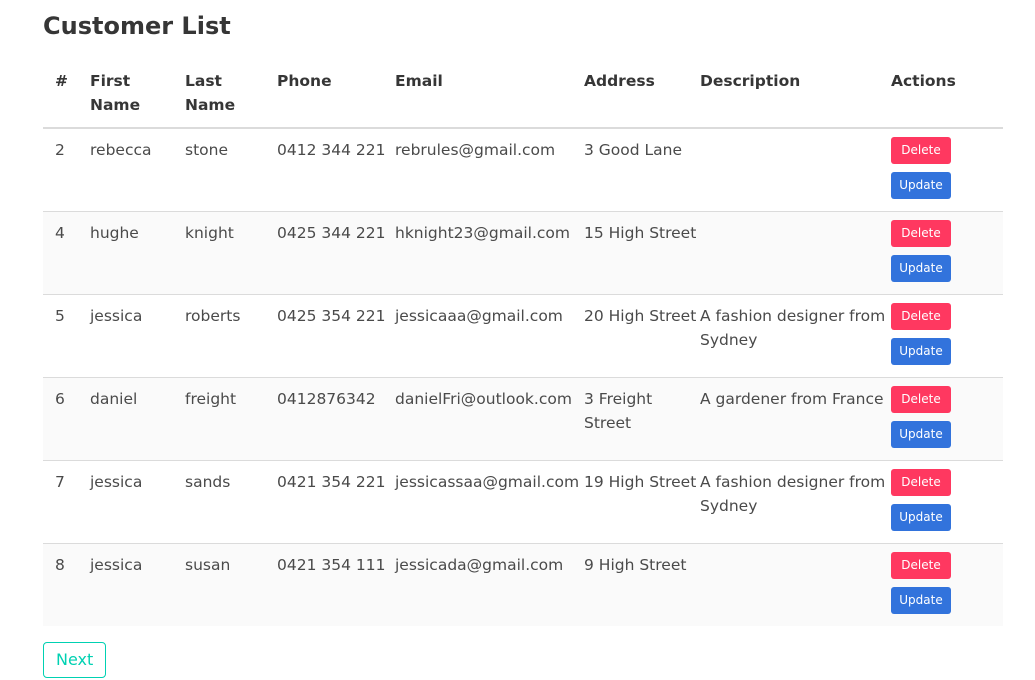 Image resolution: width=1035 pixels, height=680 pixels. Describe the element at coordinates (489, 584) in the screenshot. I see `cell-email: jessicada@gmail.com` at that location.